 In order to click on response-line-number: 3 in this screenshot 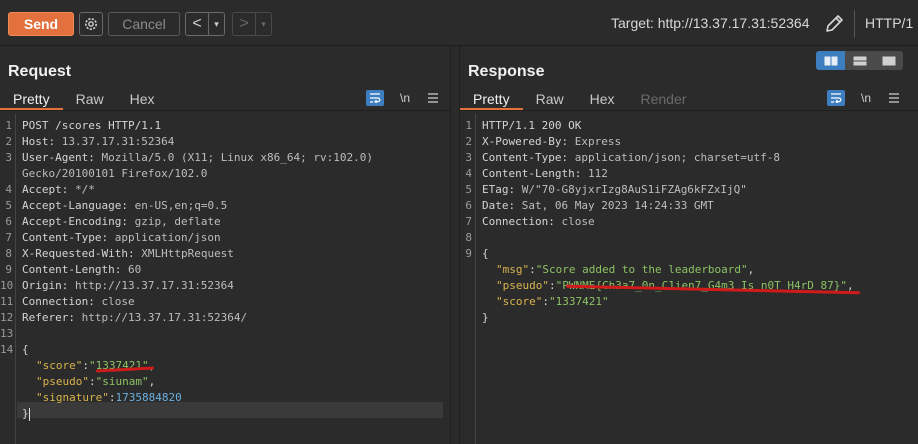, I will do `click(468, 157)`.